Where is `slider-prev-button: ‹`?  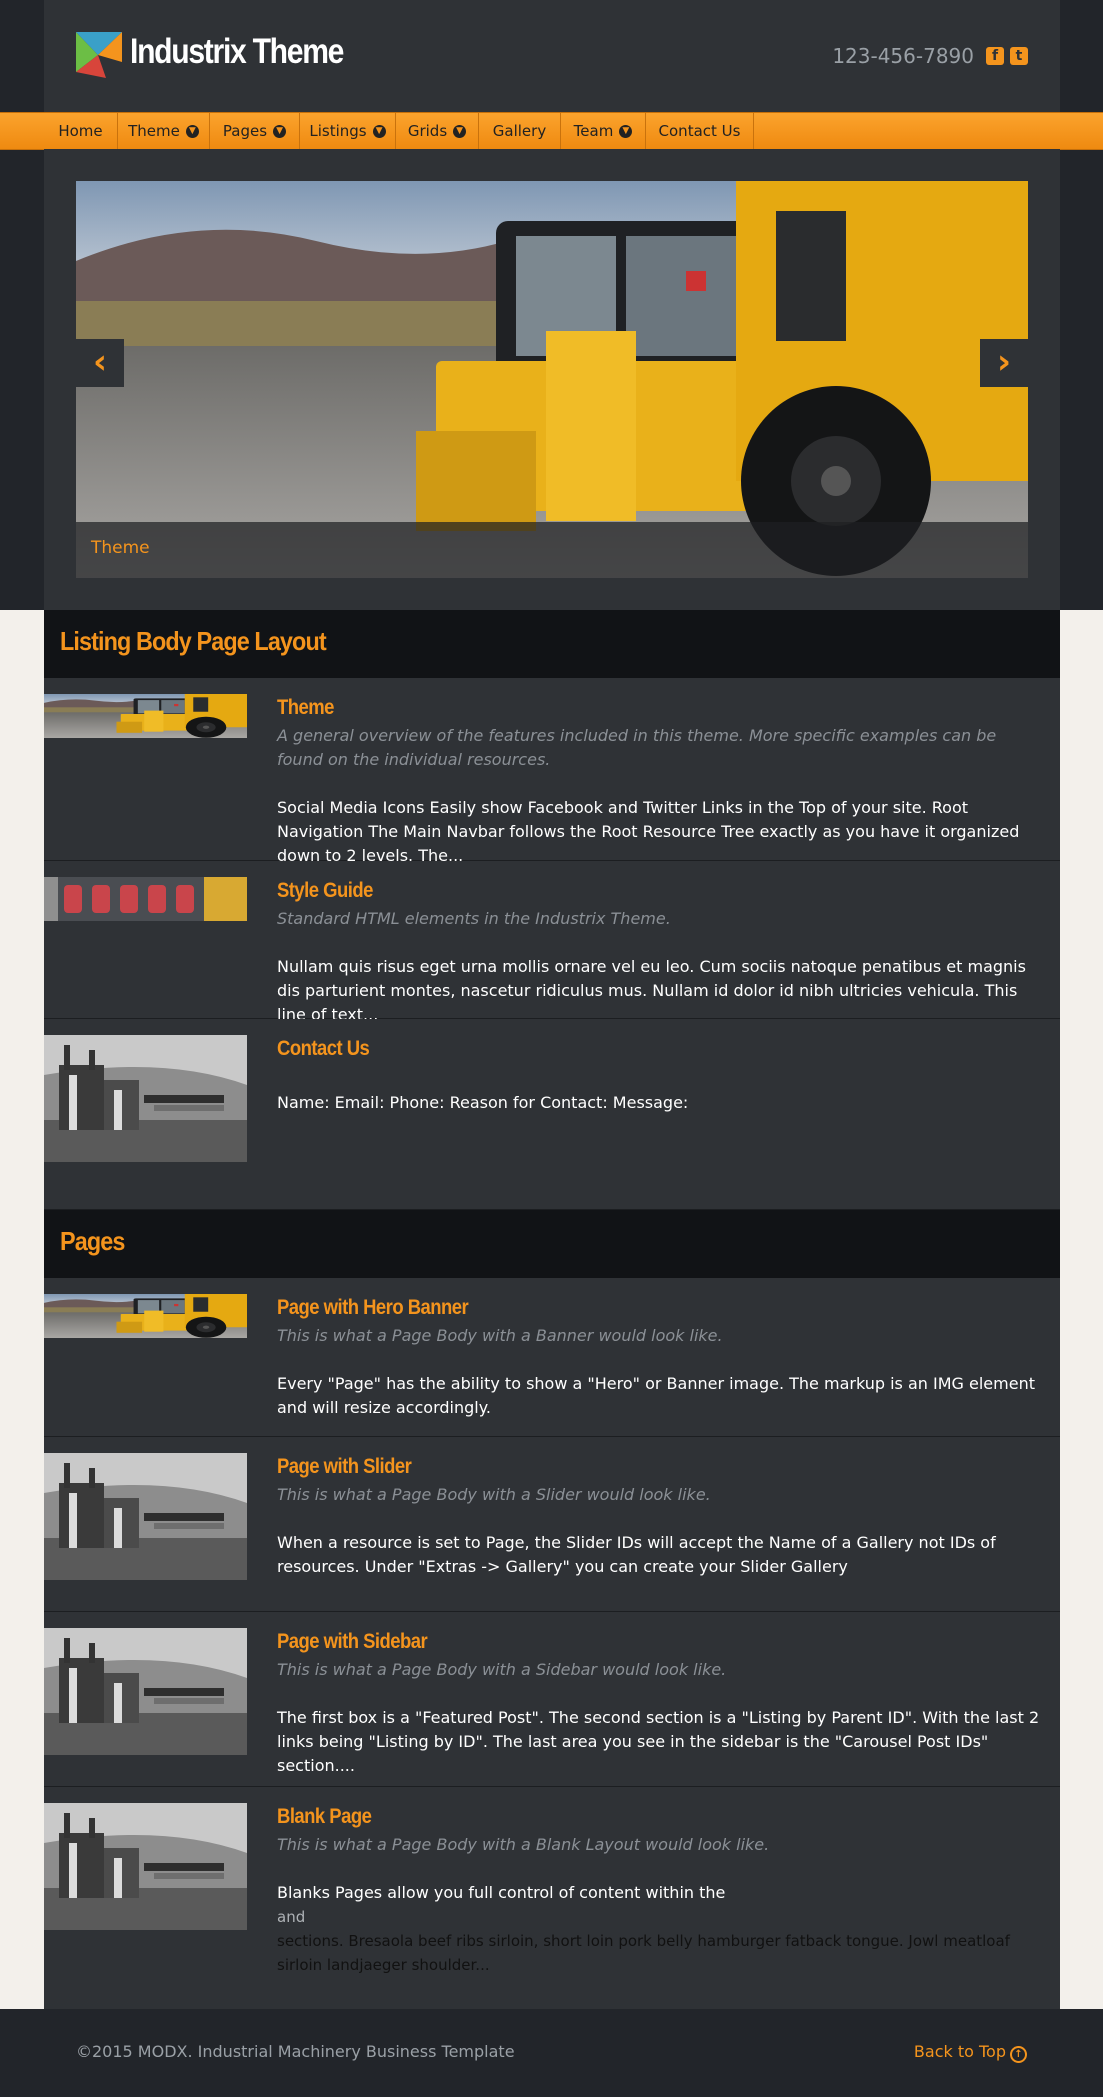 slider-prev-button: ‹ is located at coordinates (100, 363).